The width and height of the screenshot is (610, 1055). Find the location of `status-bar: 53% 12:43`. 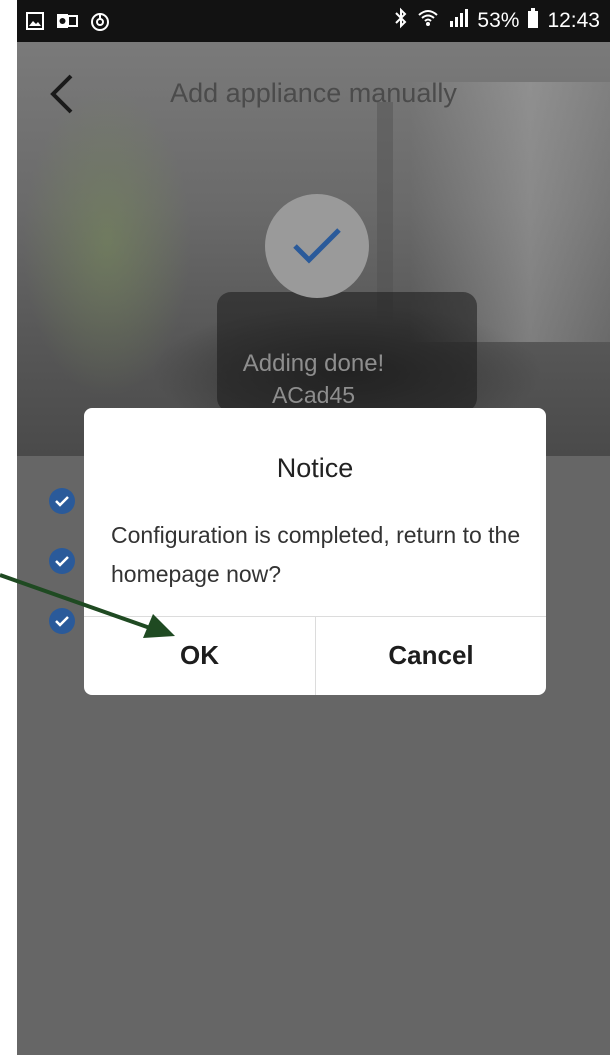

status-bar: 53% 12:43 is located at coordinates (313, 21).